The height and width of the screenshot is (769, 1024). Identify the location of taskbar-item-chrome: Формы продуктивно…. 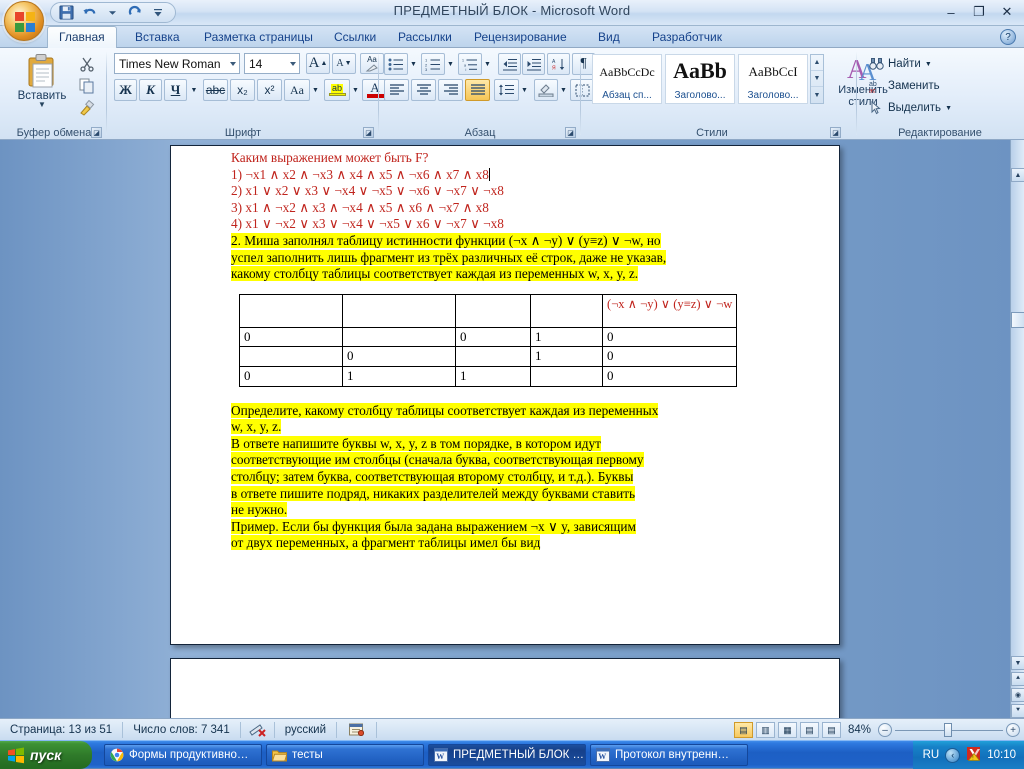
(183, 755).